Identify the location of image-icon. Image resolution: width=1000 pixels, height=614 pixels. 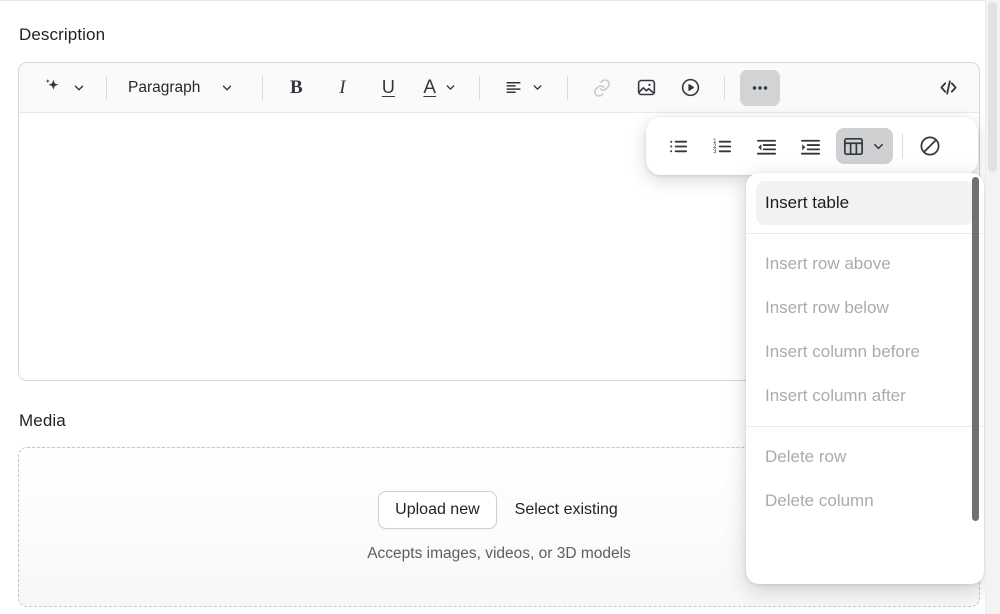
(646, 87).